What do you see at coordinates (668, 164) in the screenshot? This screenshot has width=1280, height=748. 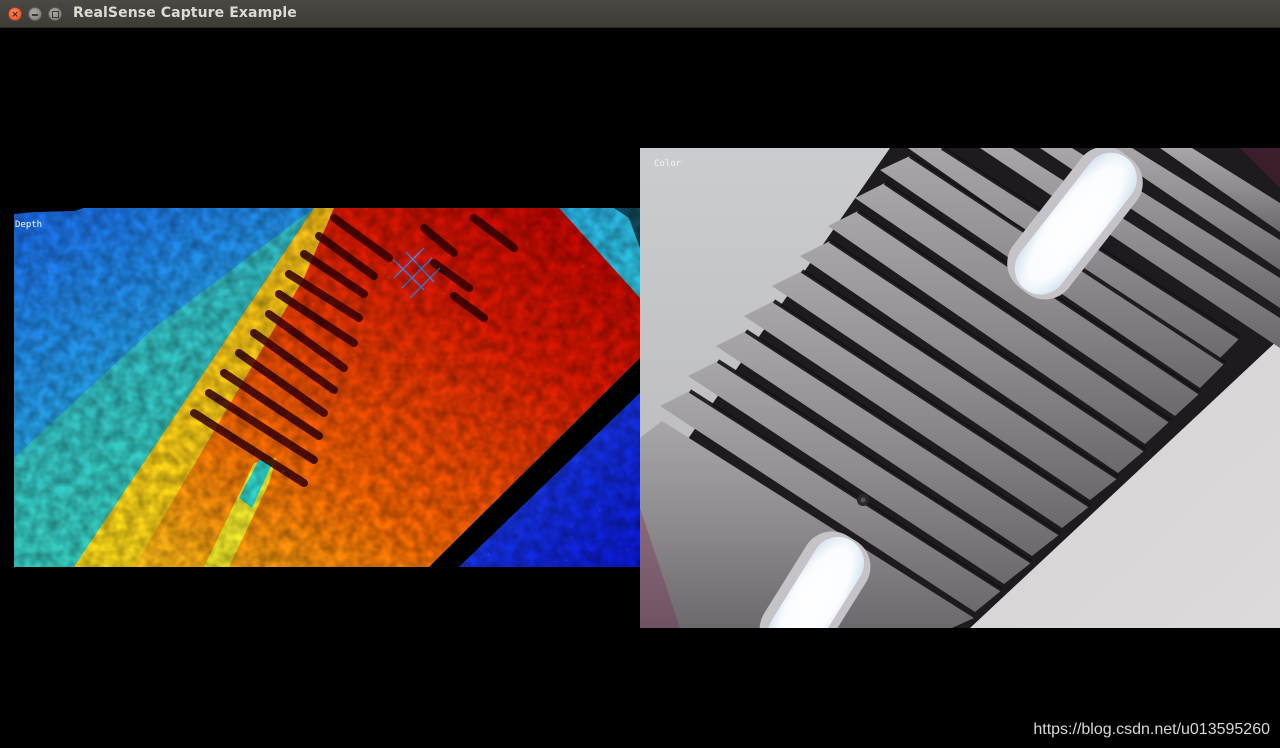 I see `color-stream-label: Color` at bounding box center [668, 164].